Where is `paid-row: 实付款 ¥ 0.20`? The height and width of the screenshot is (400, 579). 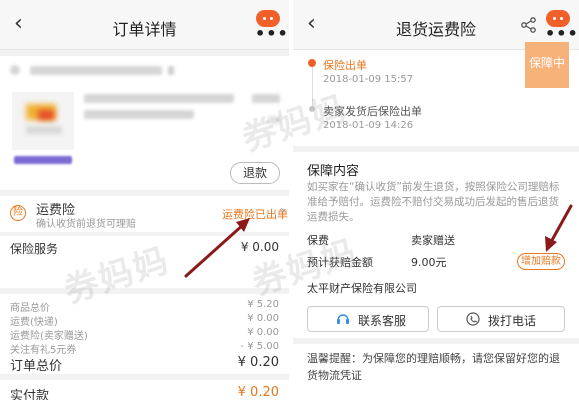
paid-row: 实付款 ¥ 0.20 is located at coordinates (144, 390).